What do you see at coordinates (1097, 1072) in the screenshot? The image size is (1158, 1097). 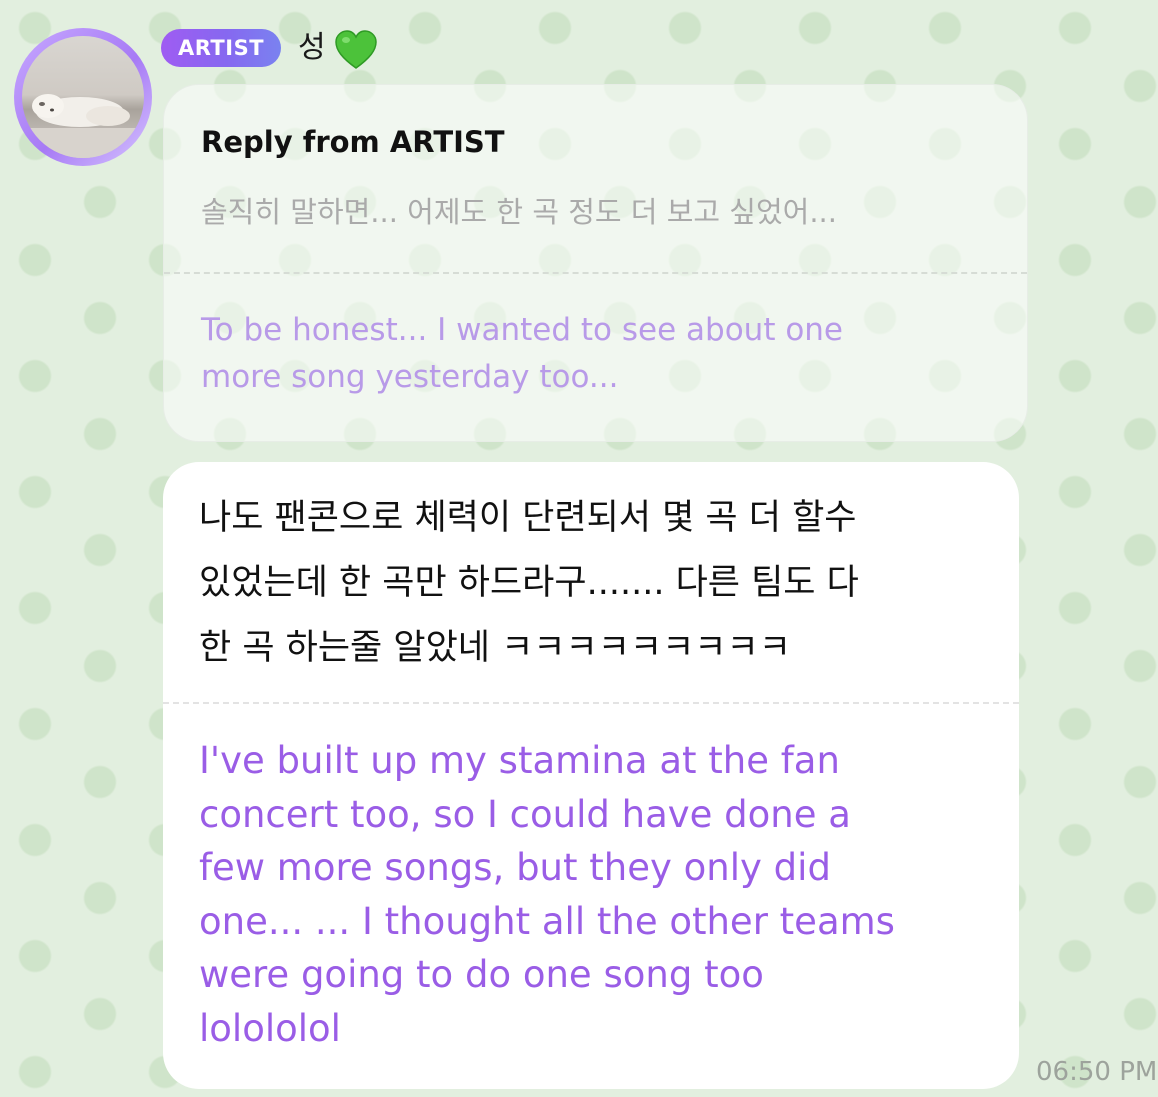 I see `message-timestamp: 06:50 PM` at bounding box center [1097, 1072].